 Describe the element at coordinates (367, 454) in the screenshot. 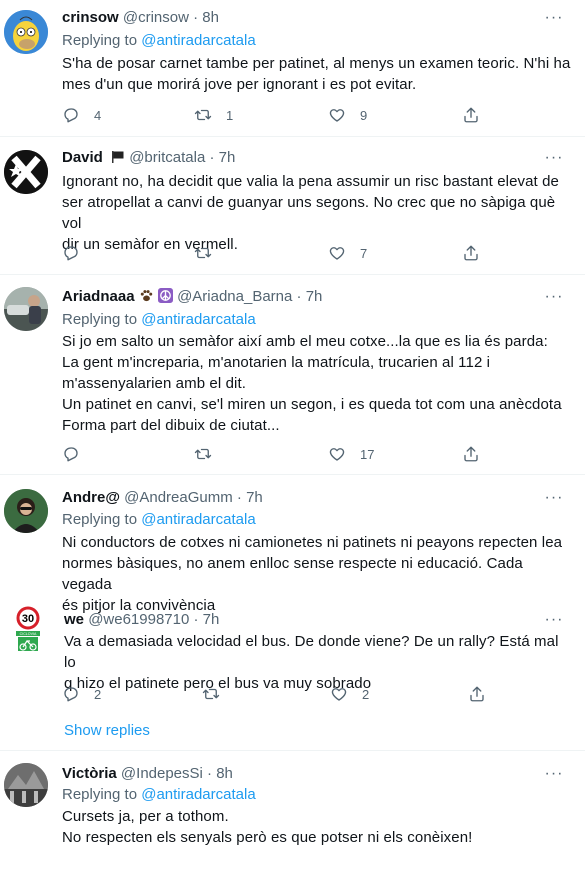

I see `like-count: 17` at that location.